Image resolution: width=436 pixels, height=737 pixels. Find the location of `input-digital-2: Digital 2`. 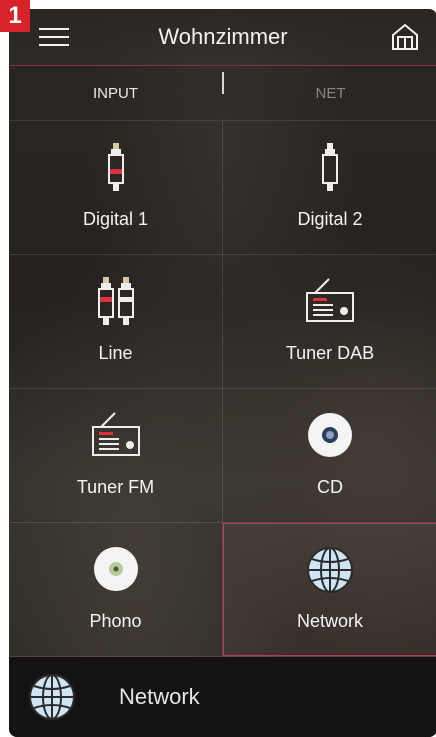

input-digital-2: Digital 2 is located at coordinates (329, 188).